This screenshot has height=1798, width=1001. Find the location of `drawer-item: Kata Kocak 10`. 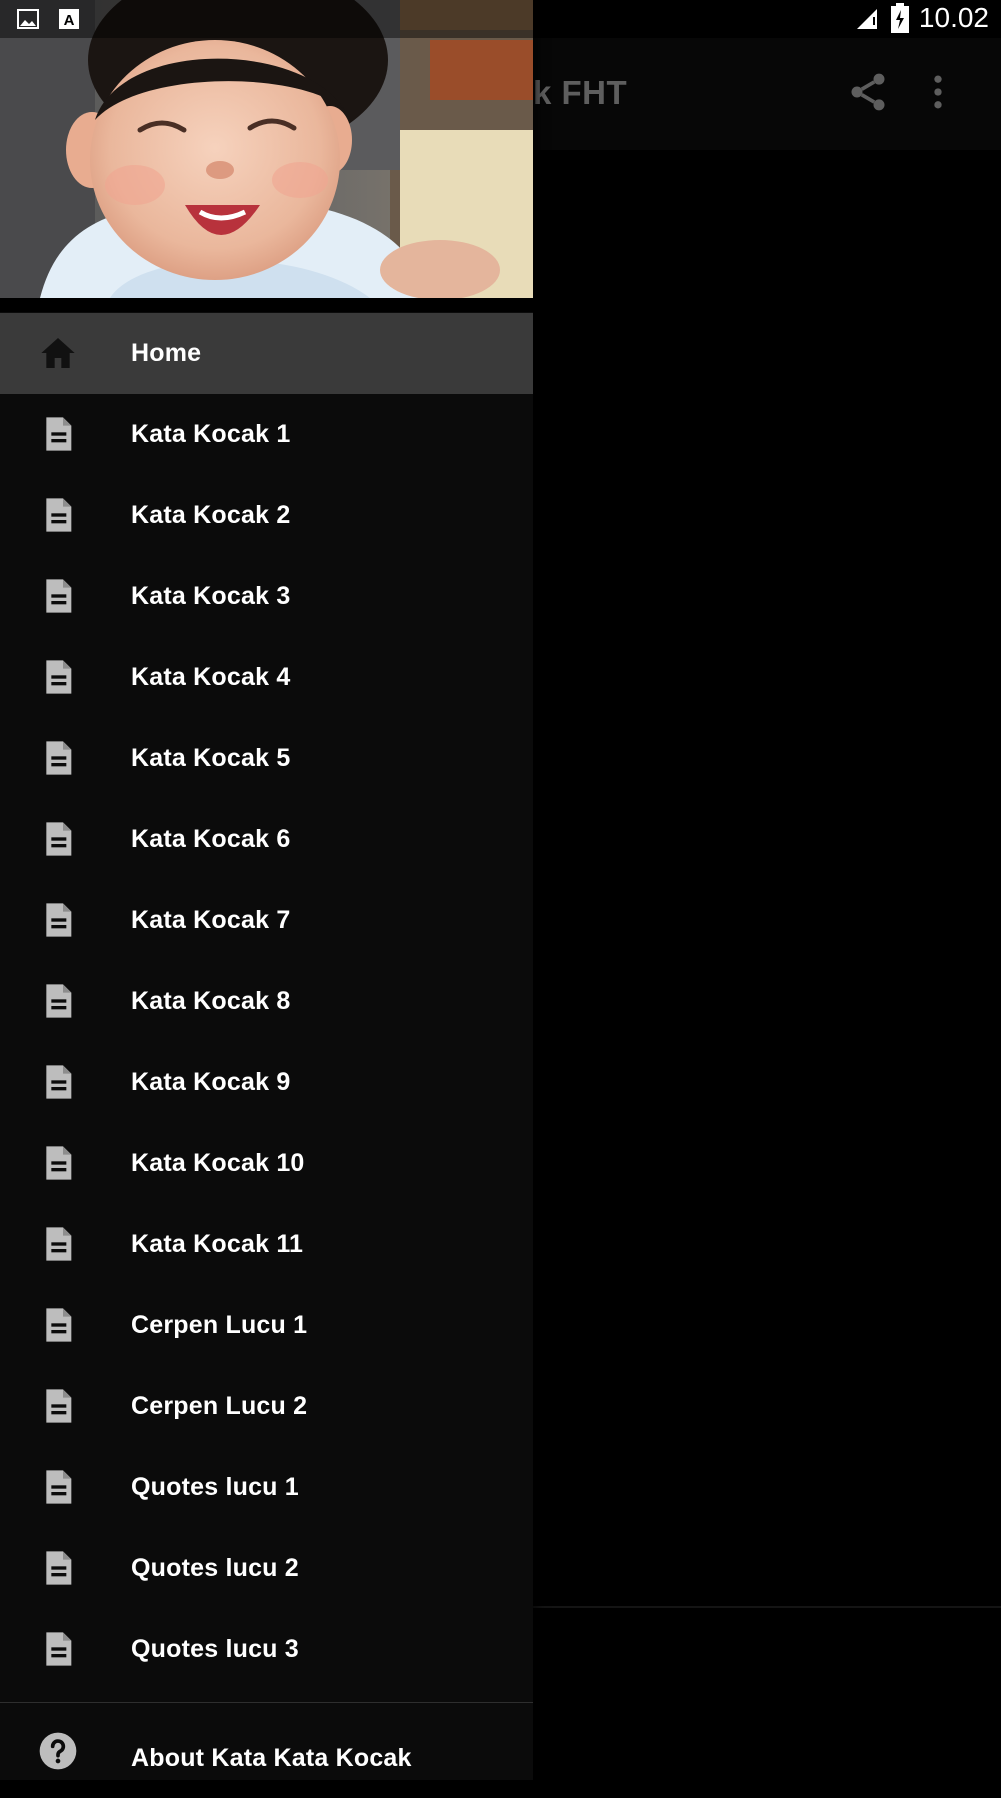

drawer-item: Kata Kocak 10 is located at coordinates (266, 1163).